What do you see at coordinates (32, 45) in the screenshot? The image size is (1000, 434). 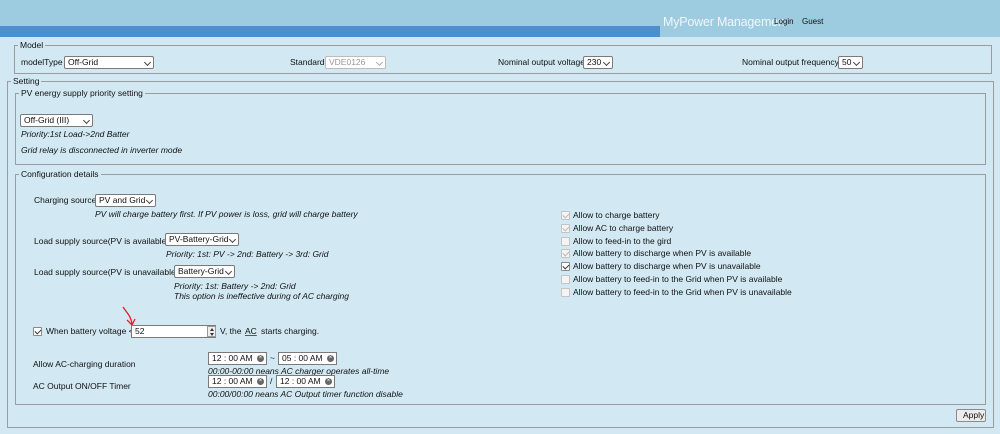 I see `model-legend: Model` at bounding box center [32, 45].